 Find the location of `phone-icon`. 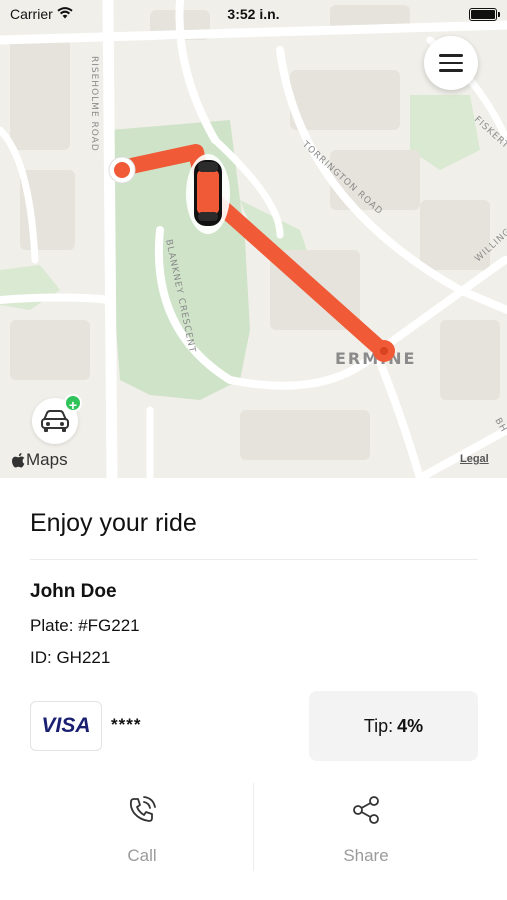

phone-icon is located at coordinates (142, 809).